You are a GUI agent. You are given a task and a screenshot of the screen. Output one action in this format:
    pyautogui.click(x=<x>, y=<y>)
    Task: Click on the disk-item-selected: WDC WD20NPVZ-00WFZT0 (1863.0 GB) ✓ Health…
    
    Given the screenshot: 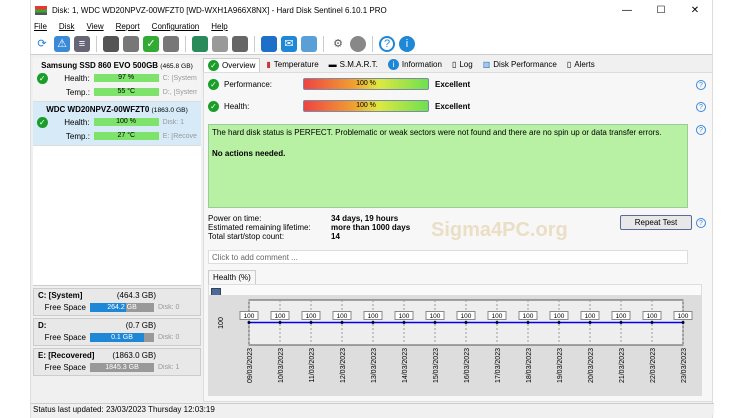 What is the action you would take?
    pyautogui.click(x=117, y=124)
    